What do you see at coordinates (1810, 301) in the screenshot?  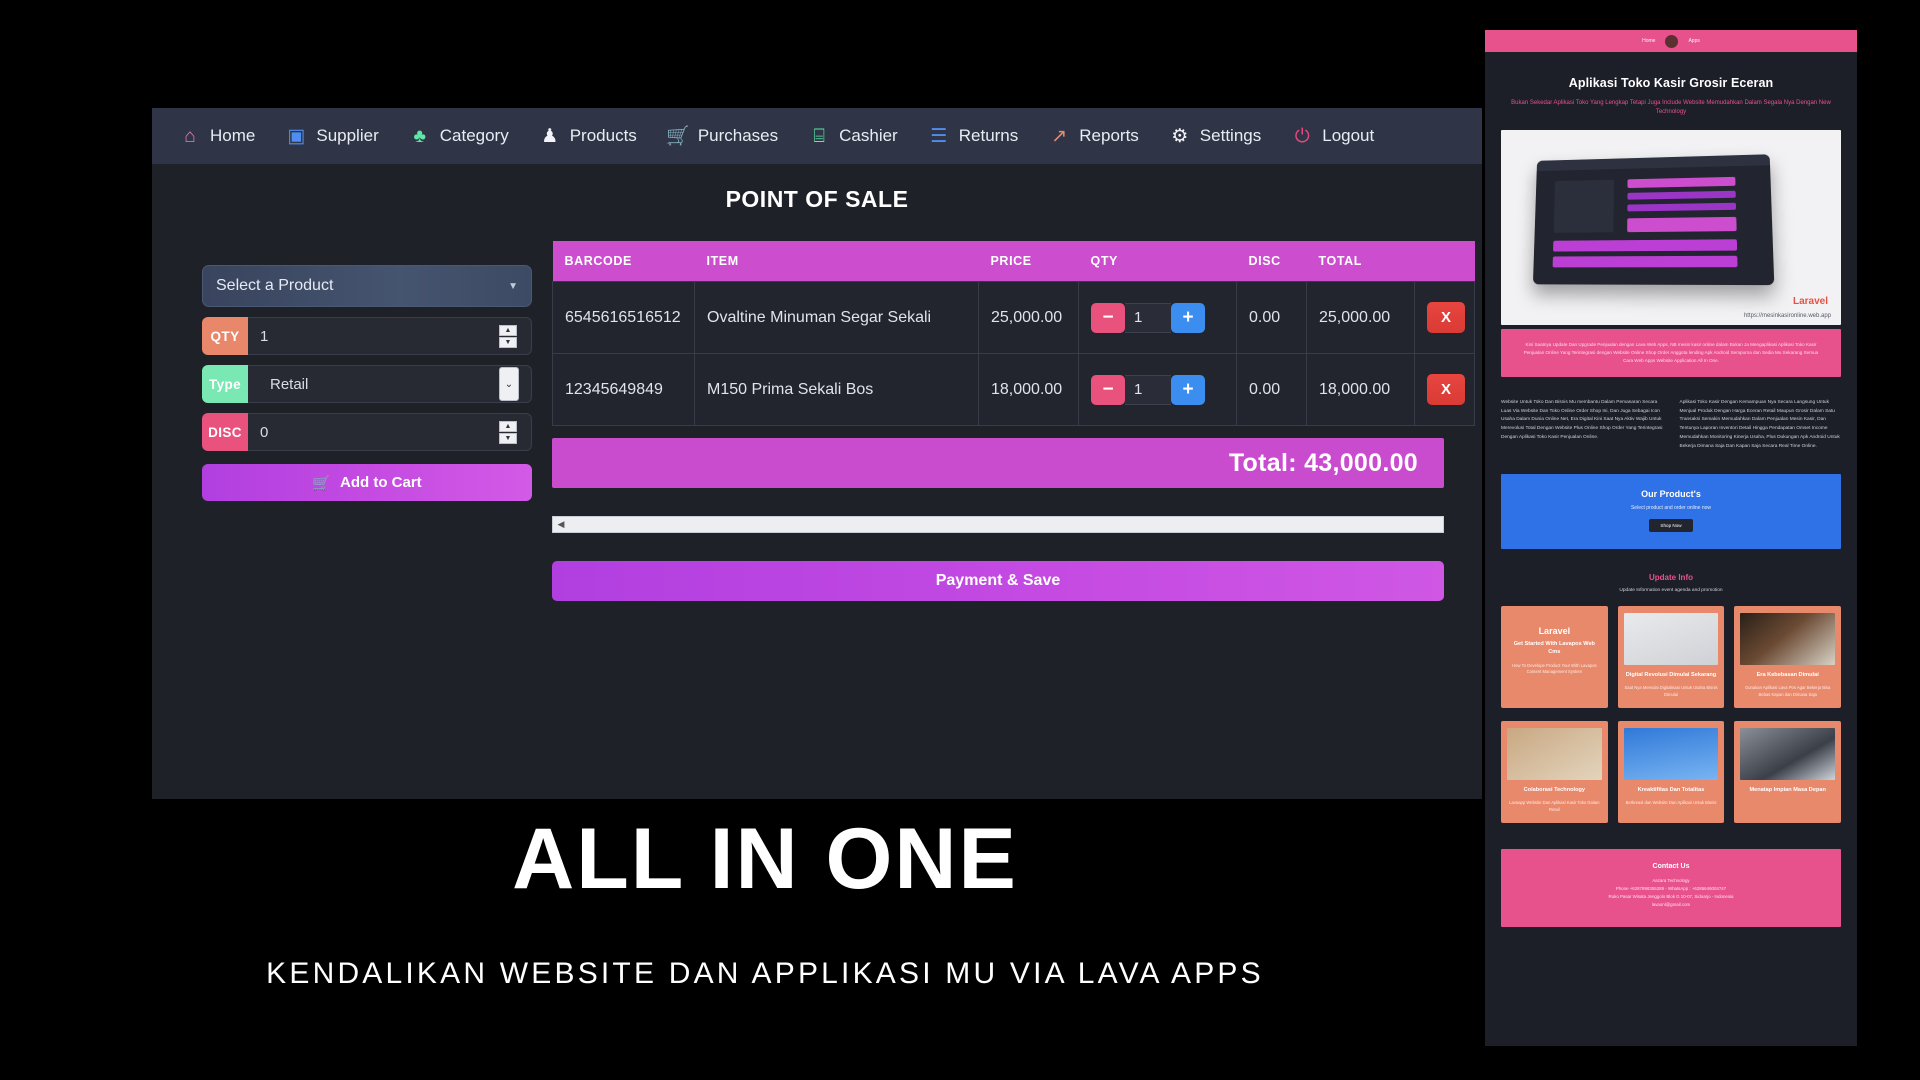 I see `laravel-logo-text: Laravel` at bounding box center [1810, 301].